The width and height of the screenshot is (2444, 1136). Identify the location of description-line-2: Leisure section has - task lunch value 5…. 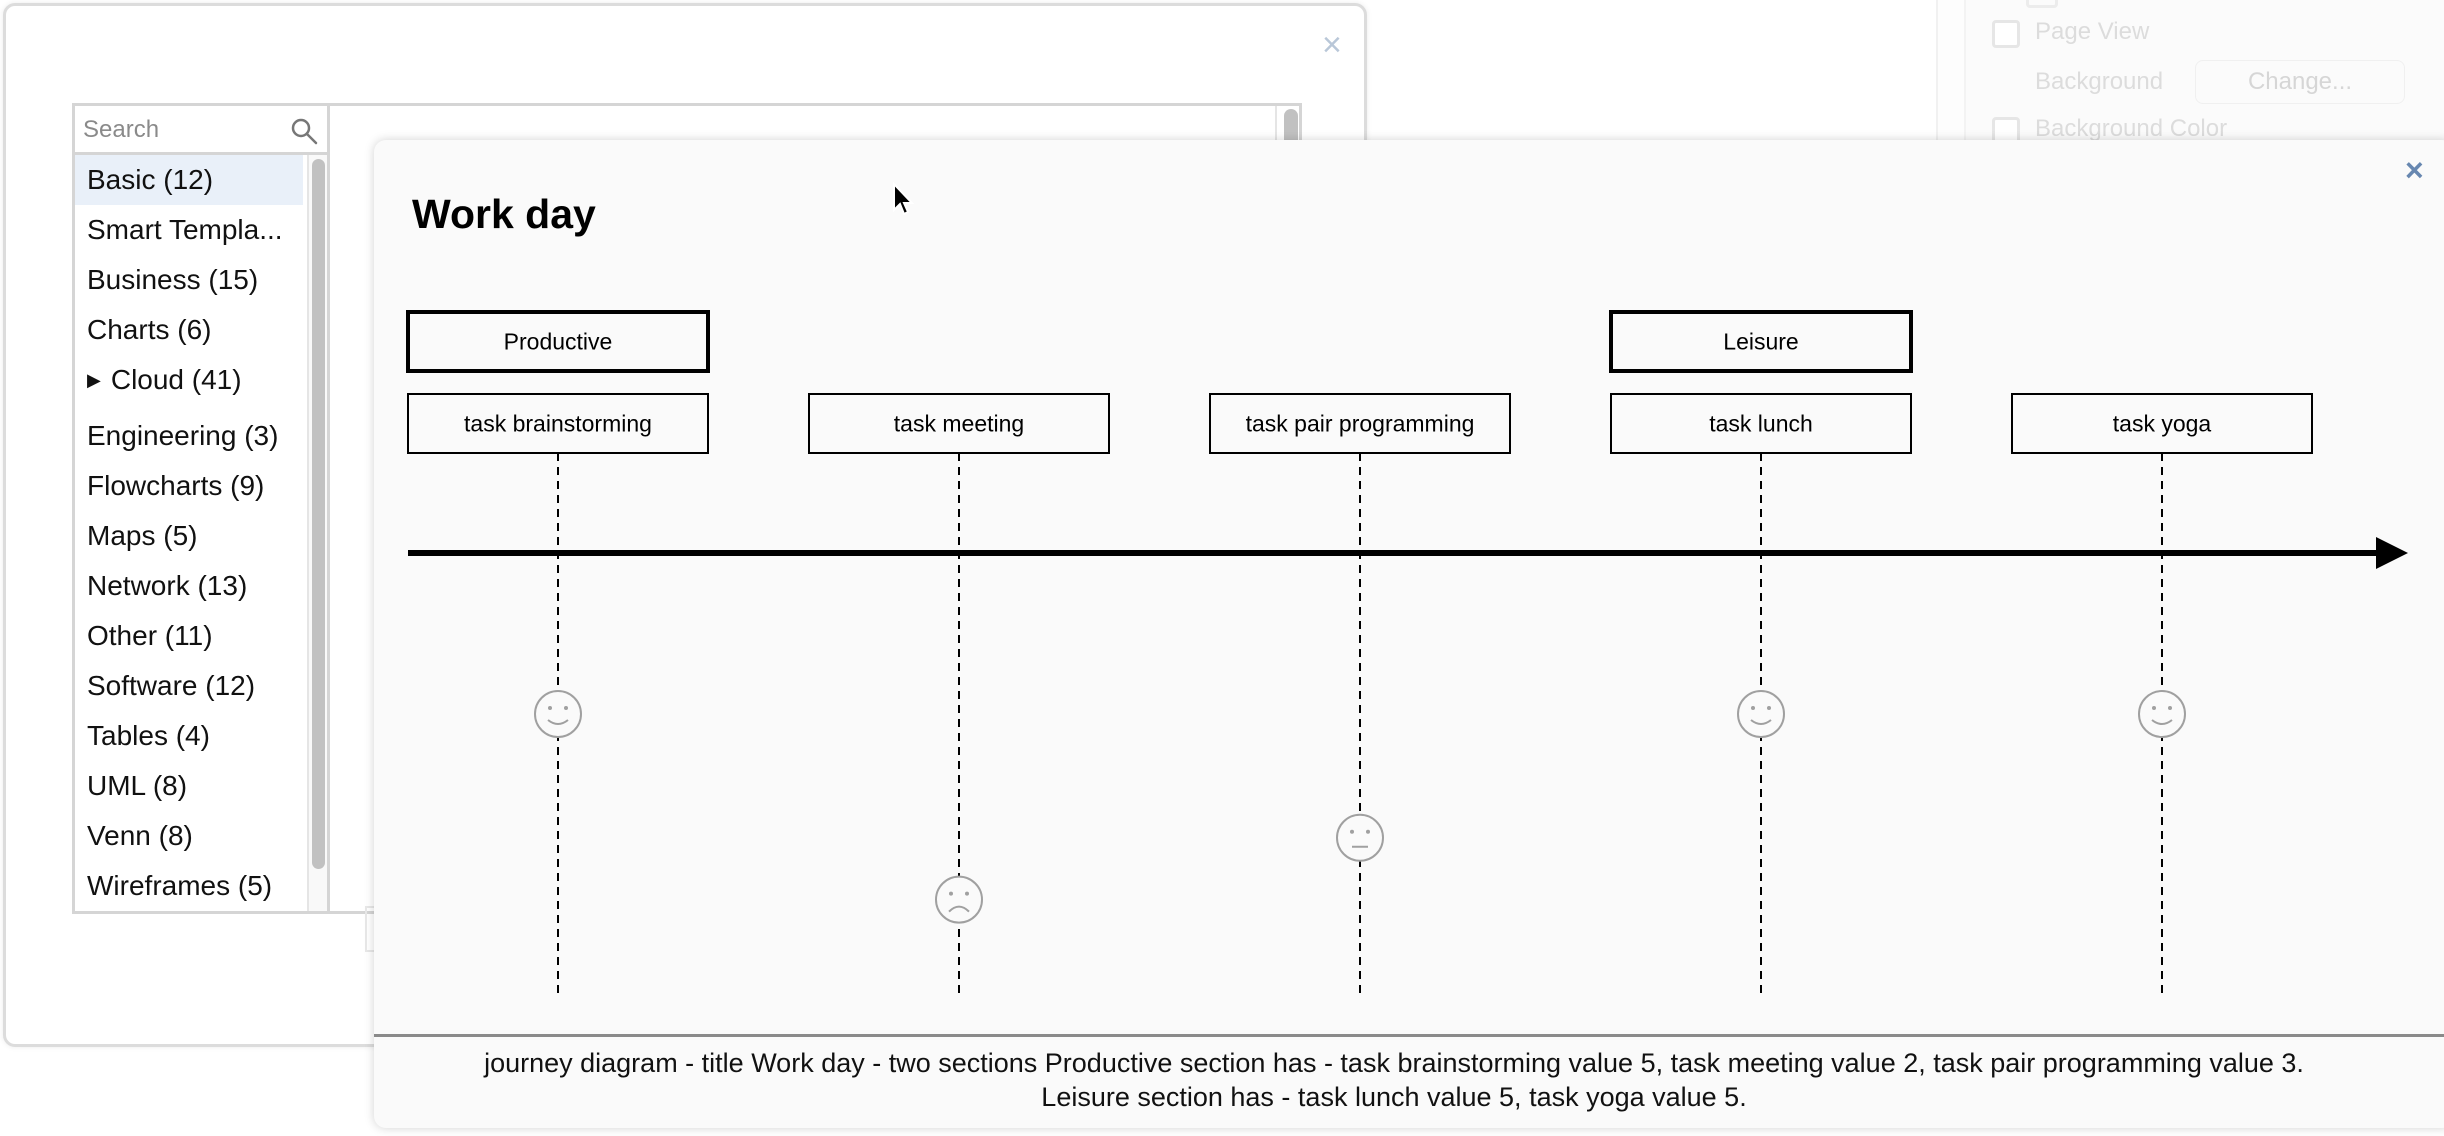
(1394, 1097).